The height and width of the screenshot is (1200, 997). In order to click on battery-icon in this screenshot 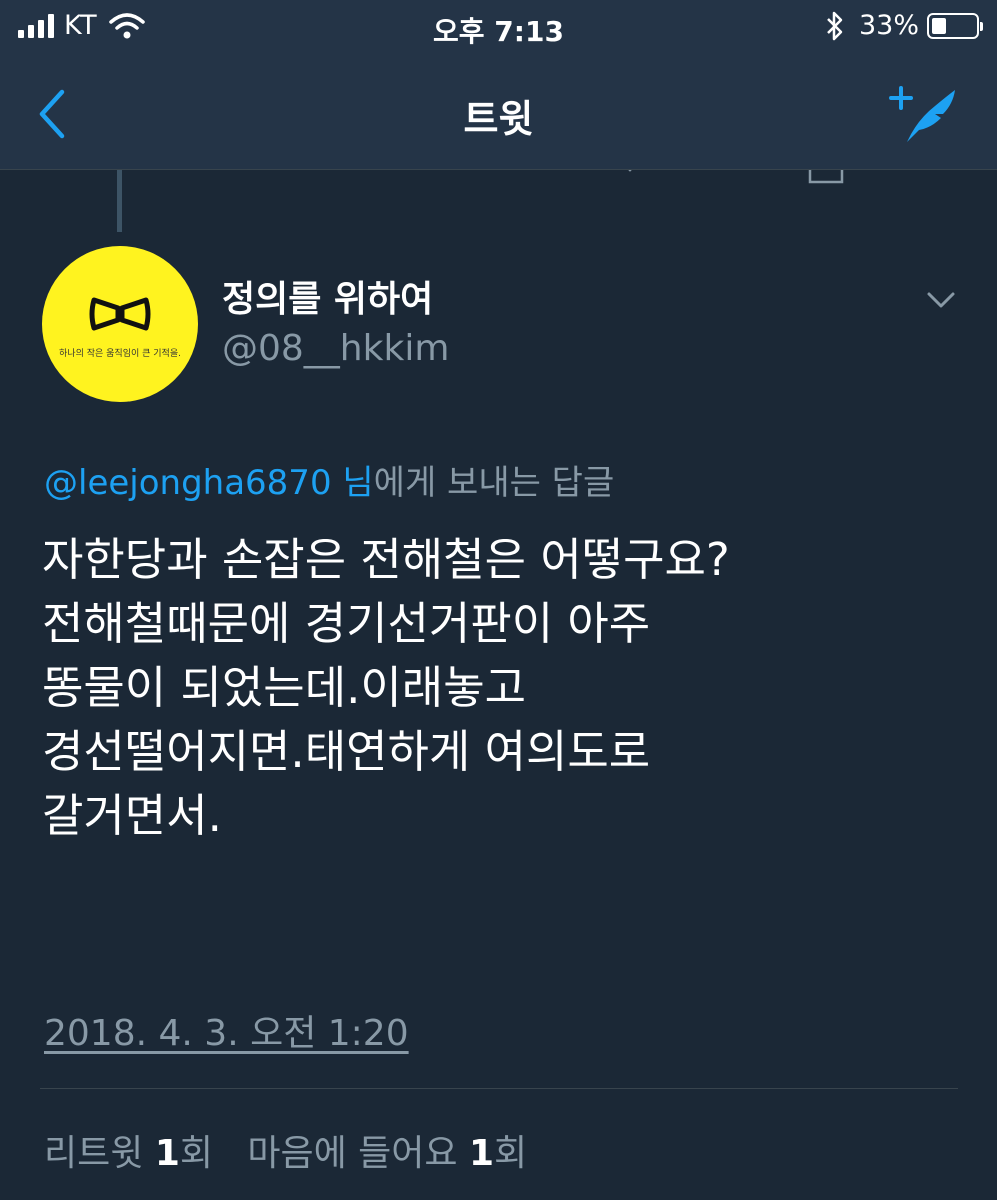, I will do `click(955, 25)`.